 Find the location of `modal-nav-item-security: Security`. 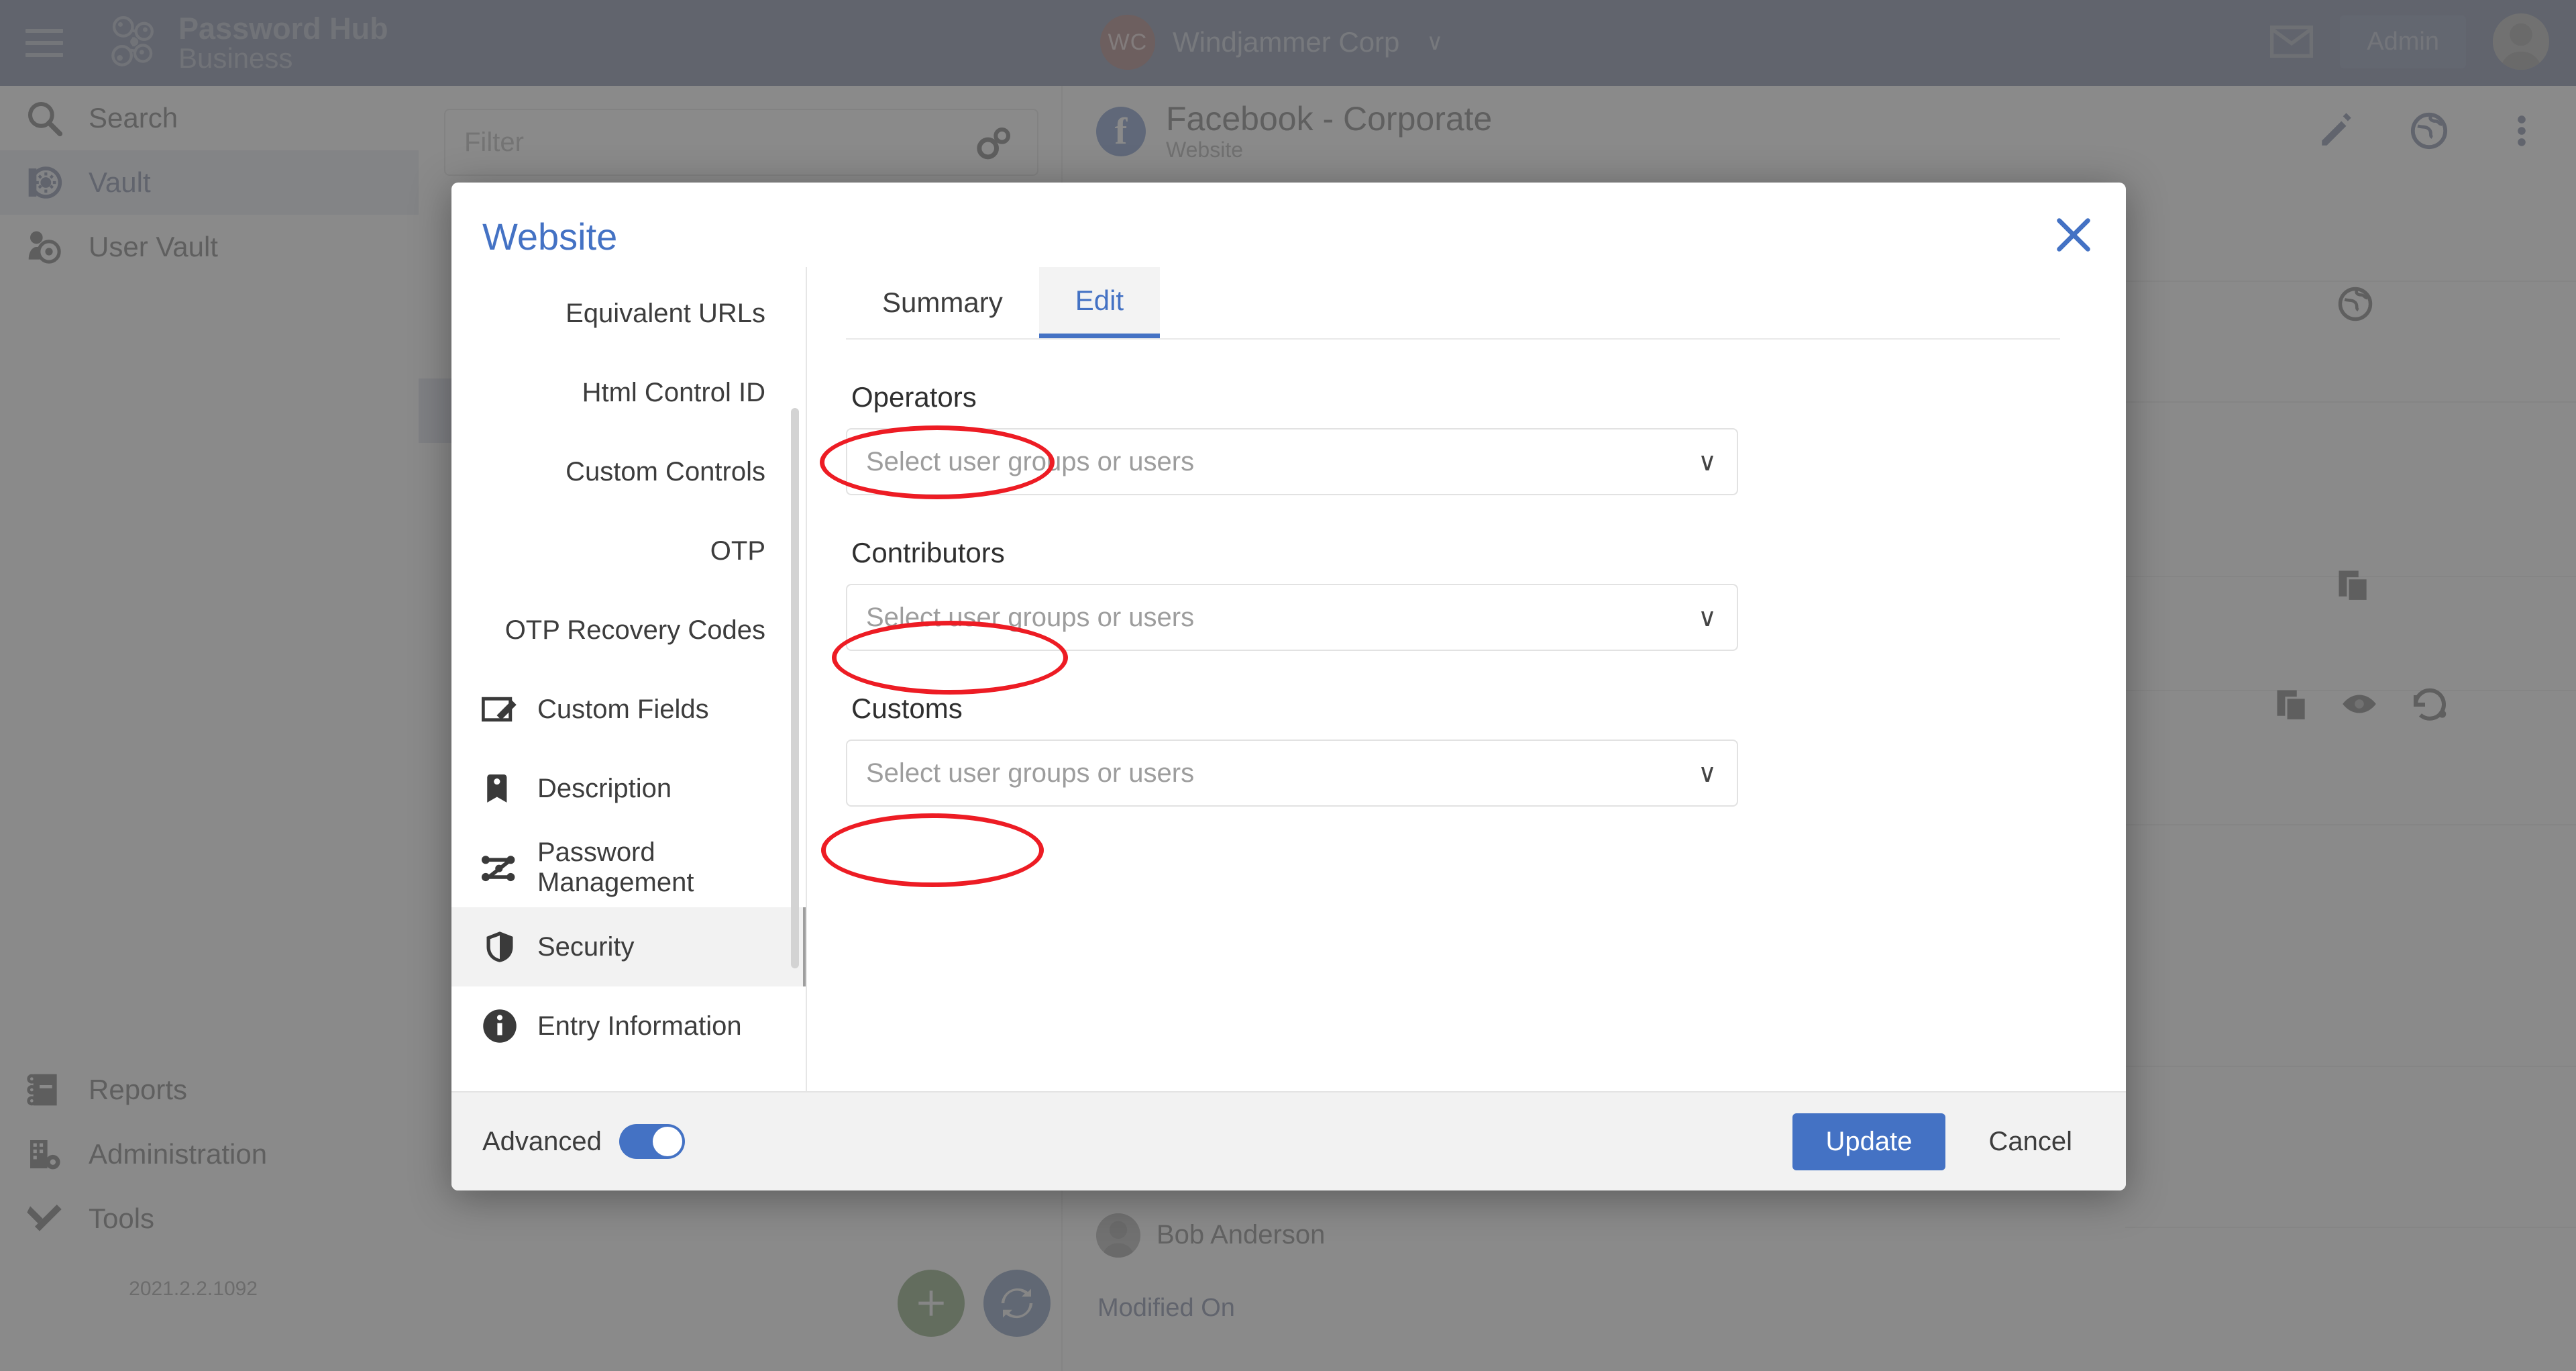

modal-nav-item-security: Security is located at coordinates (629, 946).